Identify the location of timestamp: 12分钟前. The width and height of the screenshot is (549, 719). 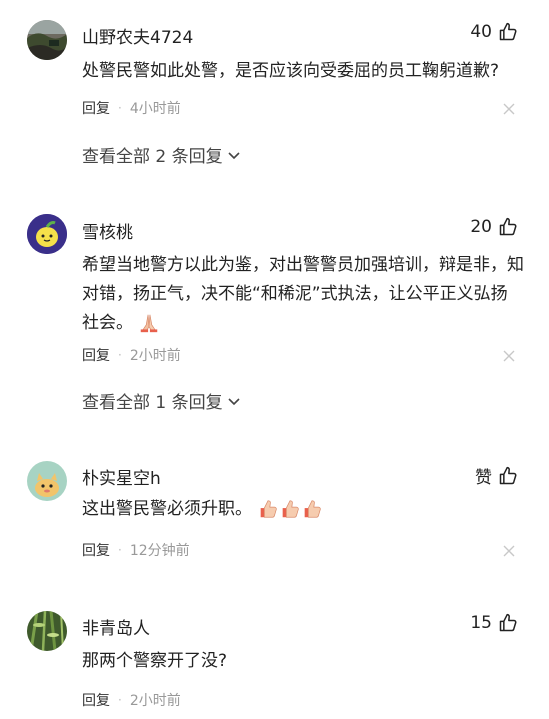
(159, 551).